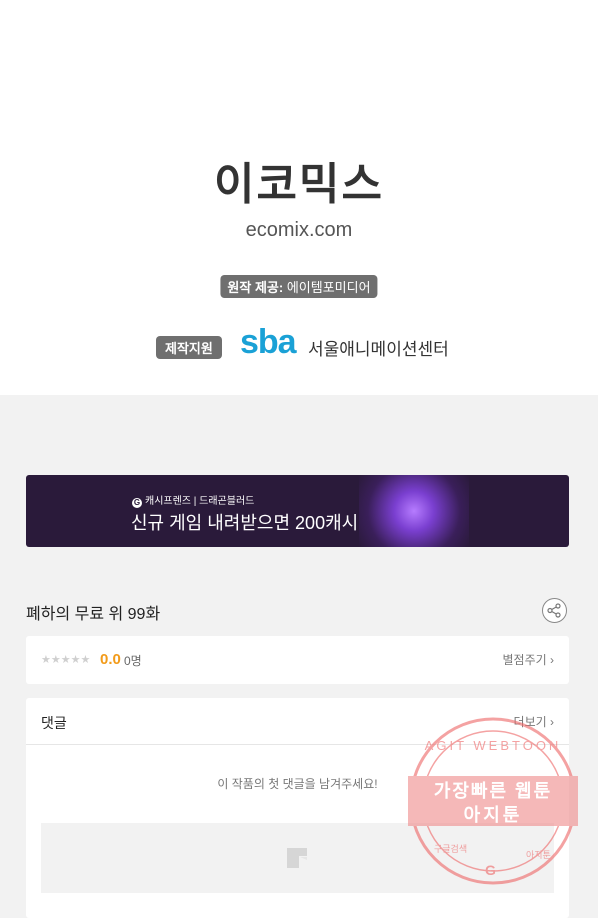 This screenshot has height=918, width=598. What do you see at coordinates (133, 661) in the screenshot?
I see `rating-count: 0명` at bounding box center [133, 661].